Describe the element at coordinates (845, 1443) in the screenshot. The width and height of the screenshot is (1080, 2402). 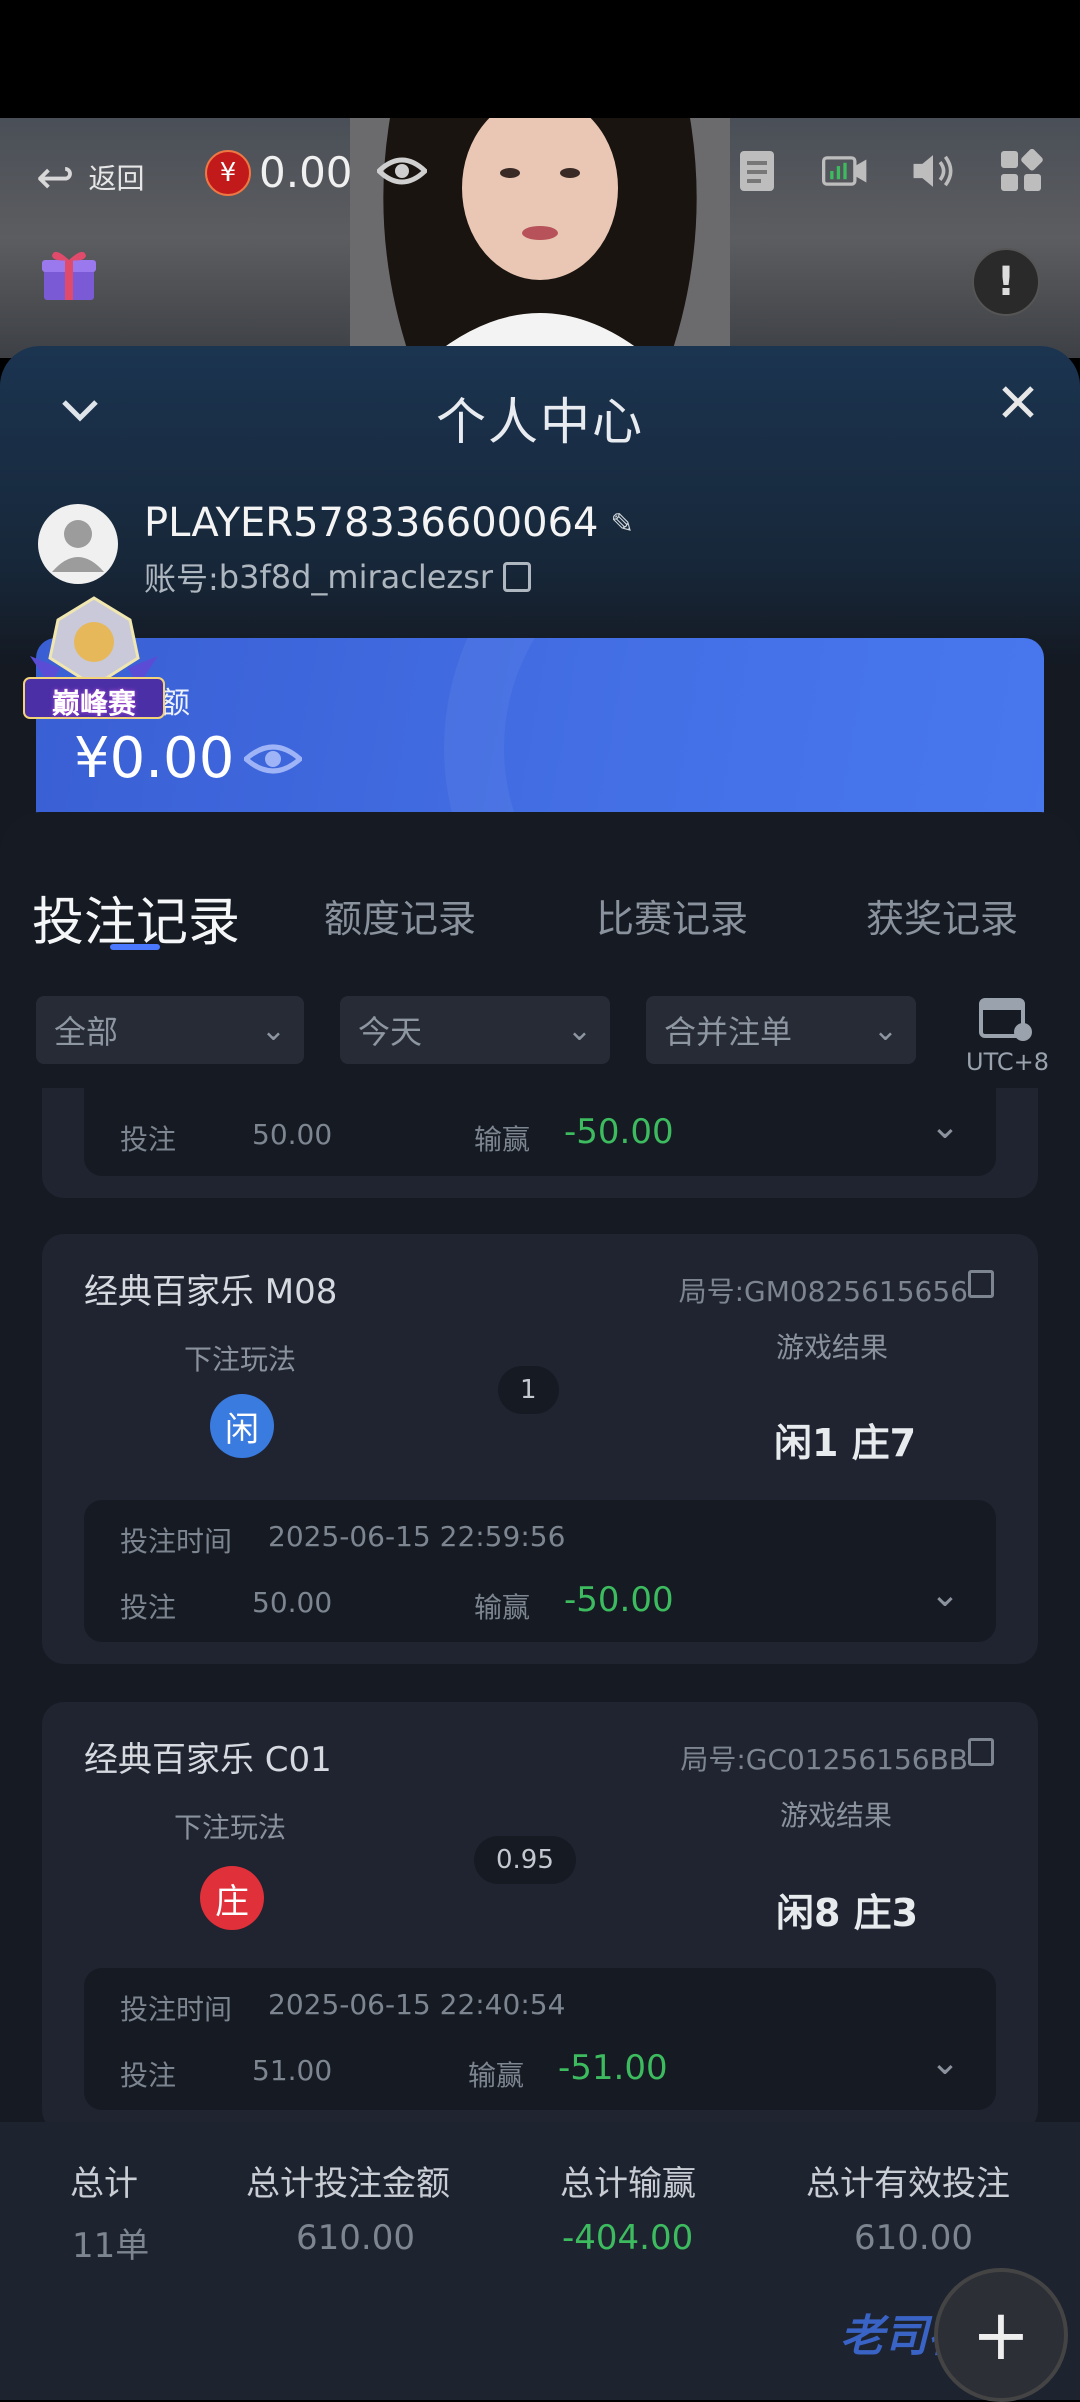
I see `game-result: 闲1 庄7` at that location.